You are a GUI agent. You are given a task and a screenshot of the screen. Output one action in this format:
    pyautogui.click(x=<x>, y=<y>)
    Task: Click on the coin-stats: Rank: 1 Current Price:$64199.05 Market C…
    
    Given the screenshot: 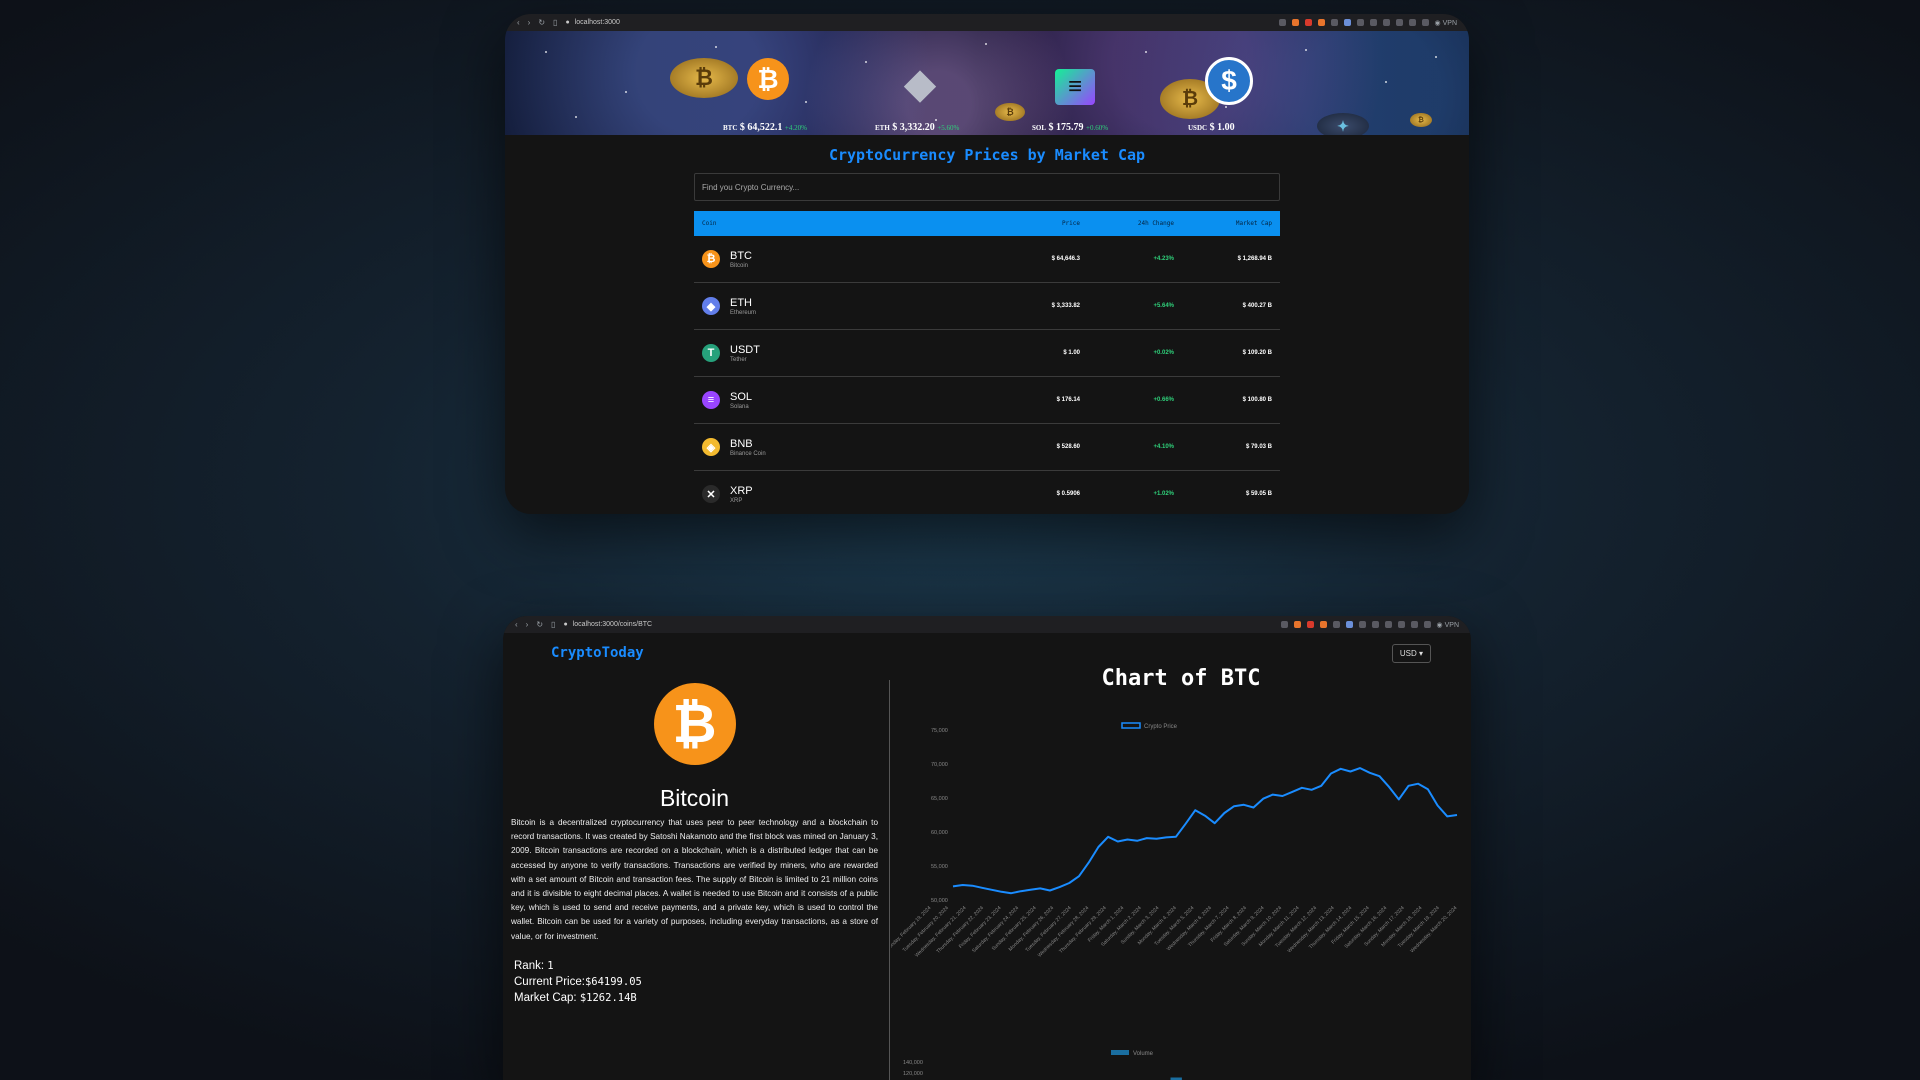 What is the action you would take?
    pyautogui.click(x=694, y=982)
    